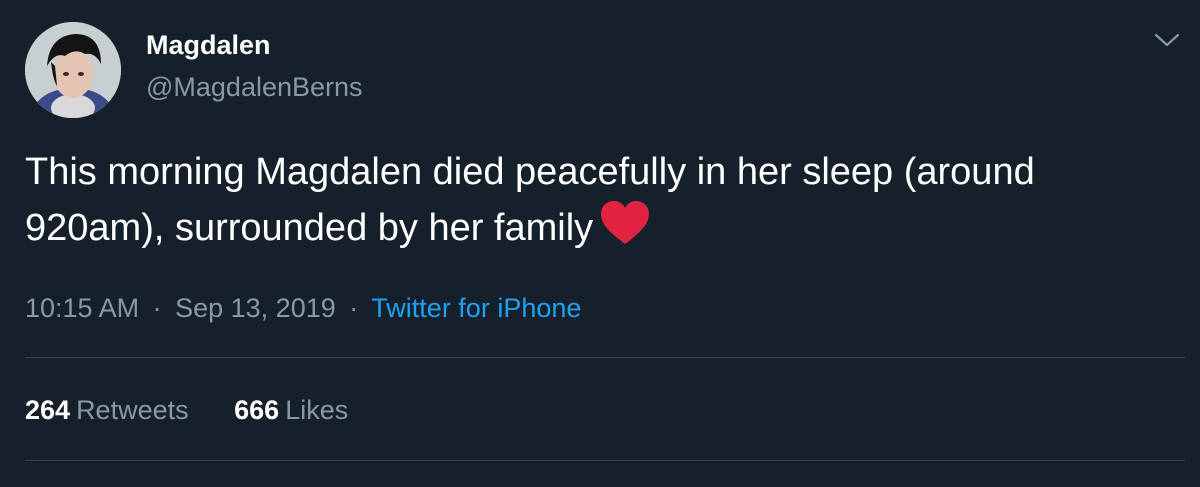 The height and width of the screenshot is (487, 1200). I want to click on author-handle: @MagdalenBerns, so click(254, 87).